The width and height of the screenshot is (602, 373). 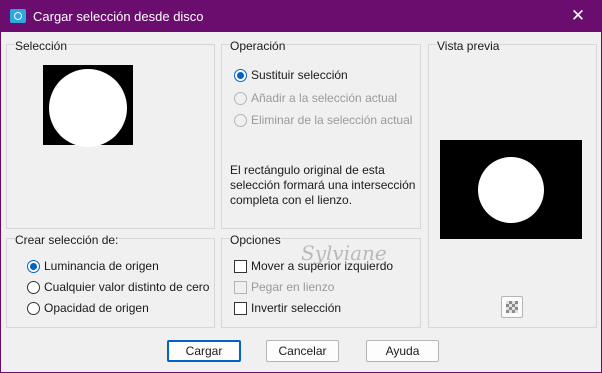 I want to click on radio-label: Luminancia de origen, so click(x=101, y=266).